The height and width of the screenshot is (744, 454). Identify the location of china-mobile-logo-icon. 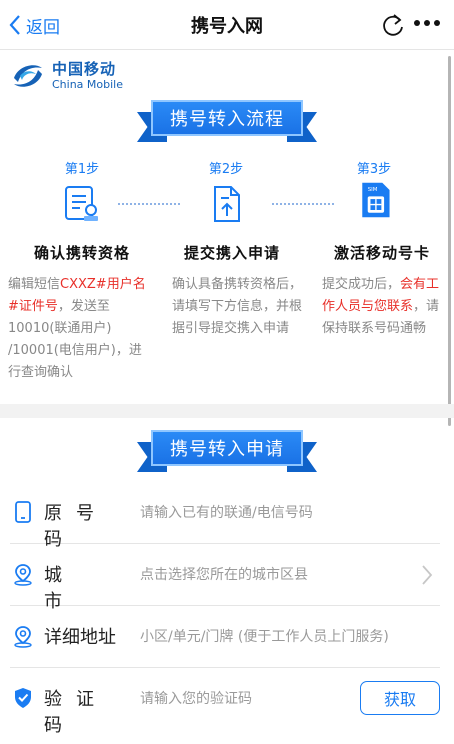
(28, 76).